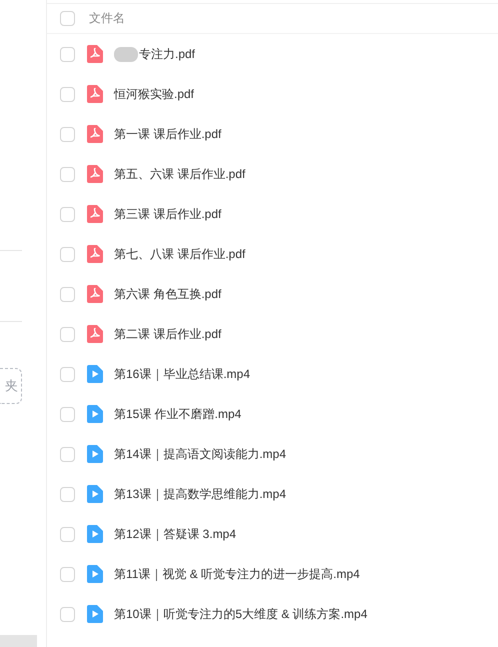 This screenshot has height=647, width=498. I want to click on file-name: 第14课｜提高语文阅读能力.mp4, so click(200, 454).